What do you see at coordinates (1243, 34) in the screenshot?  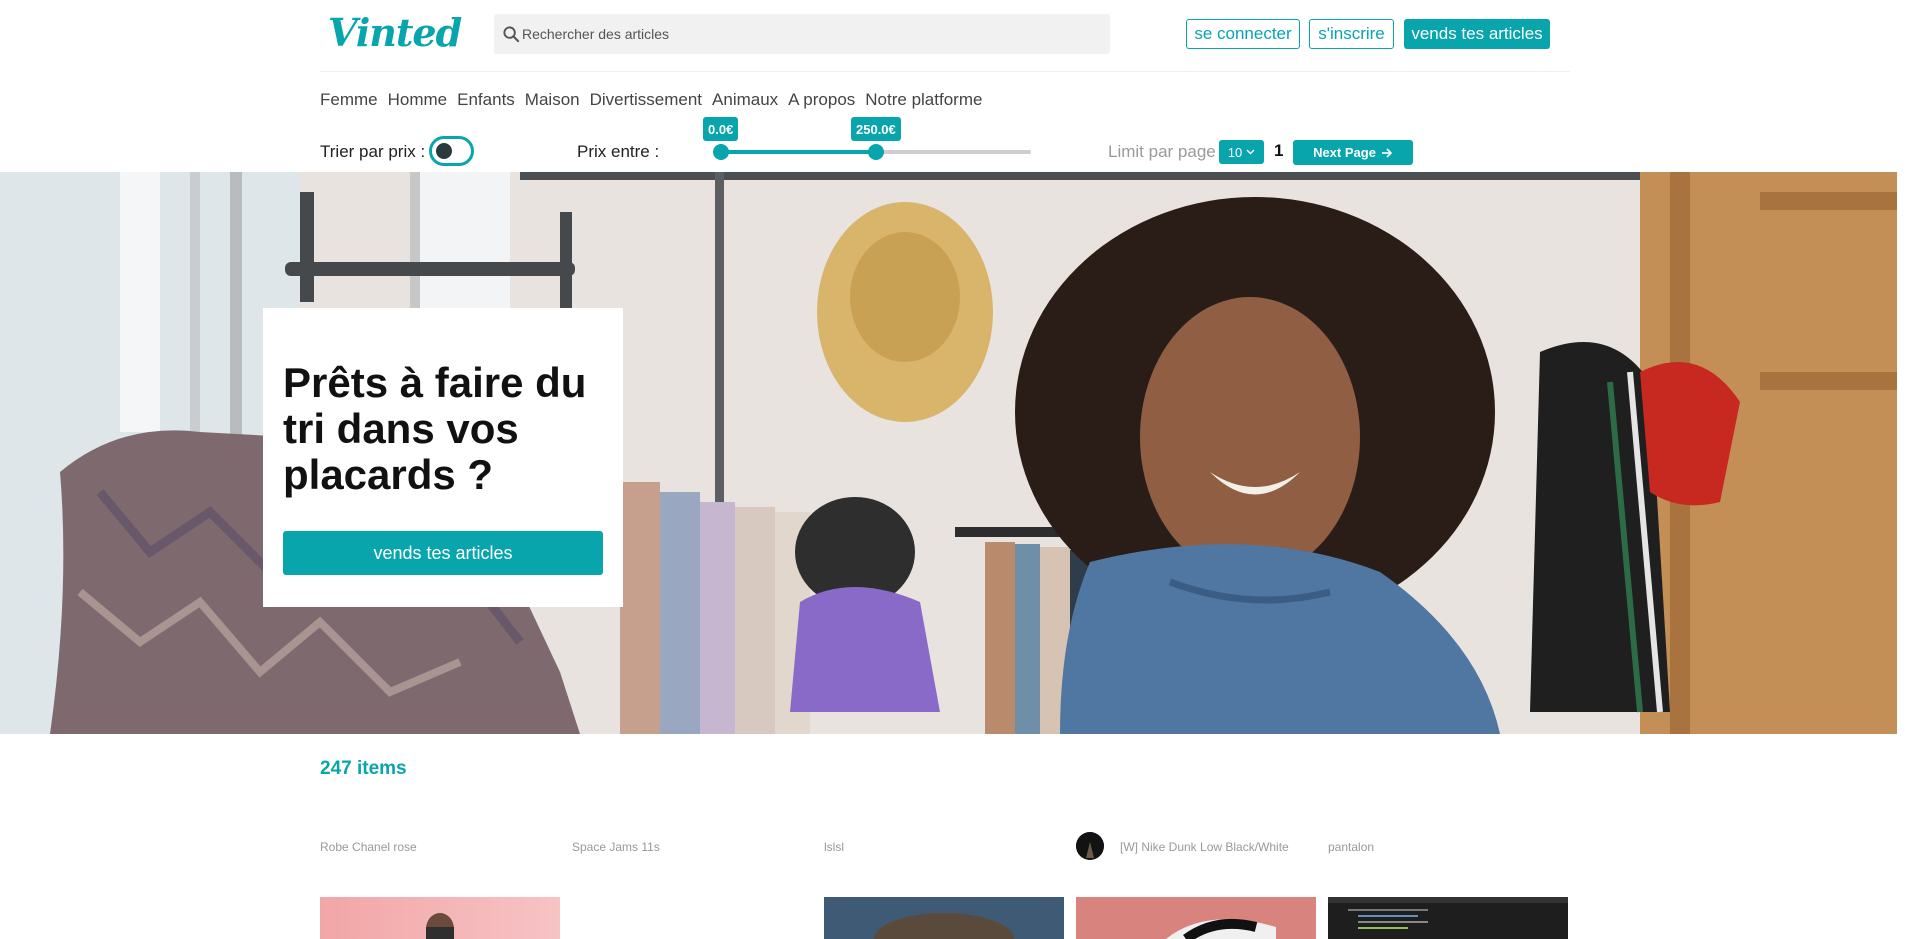 I see `login-button: se connecter` at bounding box center [1243, 34].